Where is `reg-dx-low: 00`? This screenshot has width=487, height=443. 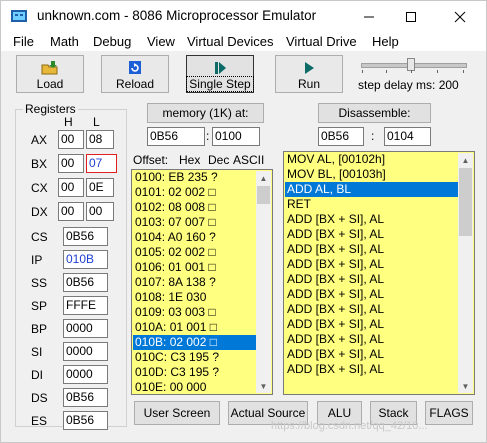 reg-dx-low: 00 is located at coordinates (100, 211).